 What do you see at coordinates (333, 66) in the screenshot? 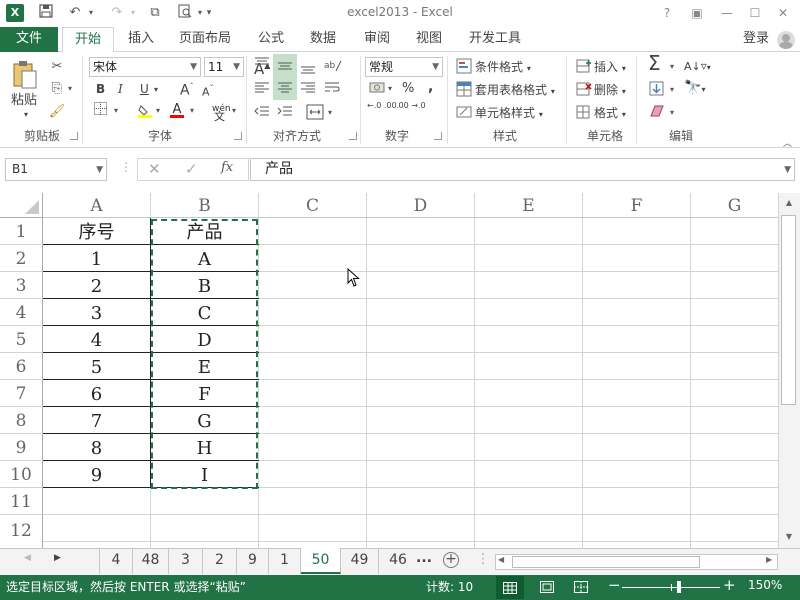
I see `orientation-icon: ab` at bounding box center [333, 66].